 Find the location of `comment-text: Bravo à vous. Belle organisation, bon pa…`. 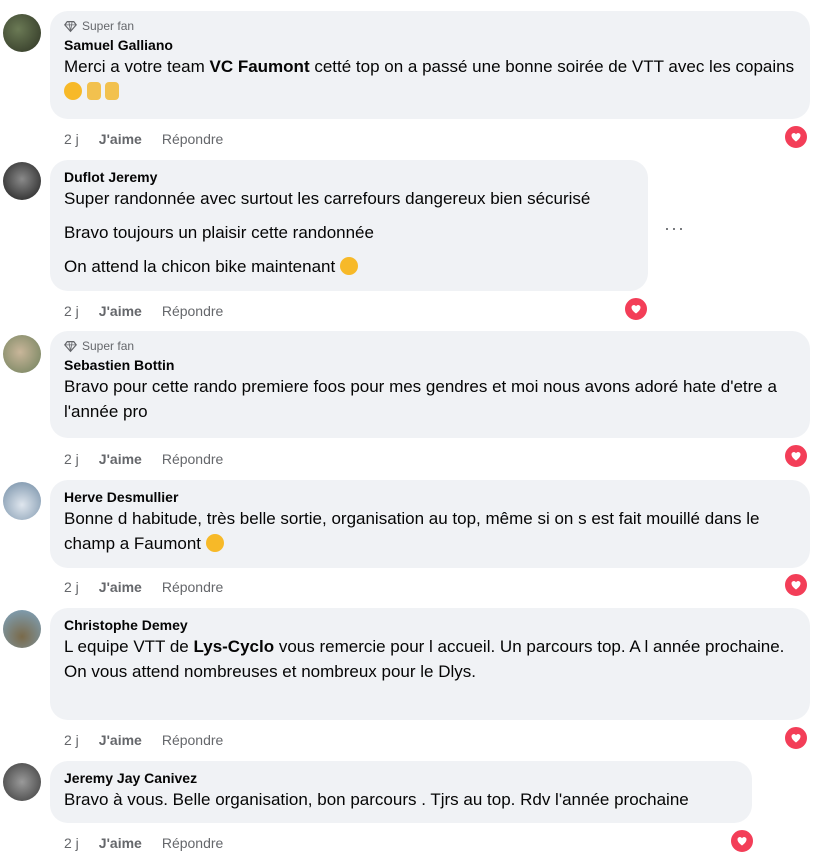

comment-text: Bravo à vous. Belle organisation, bon pa… is located at coordinates (376, 799).